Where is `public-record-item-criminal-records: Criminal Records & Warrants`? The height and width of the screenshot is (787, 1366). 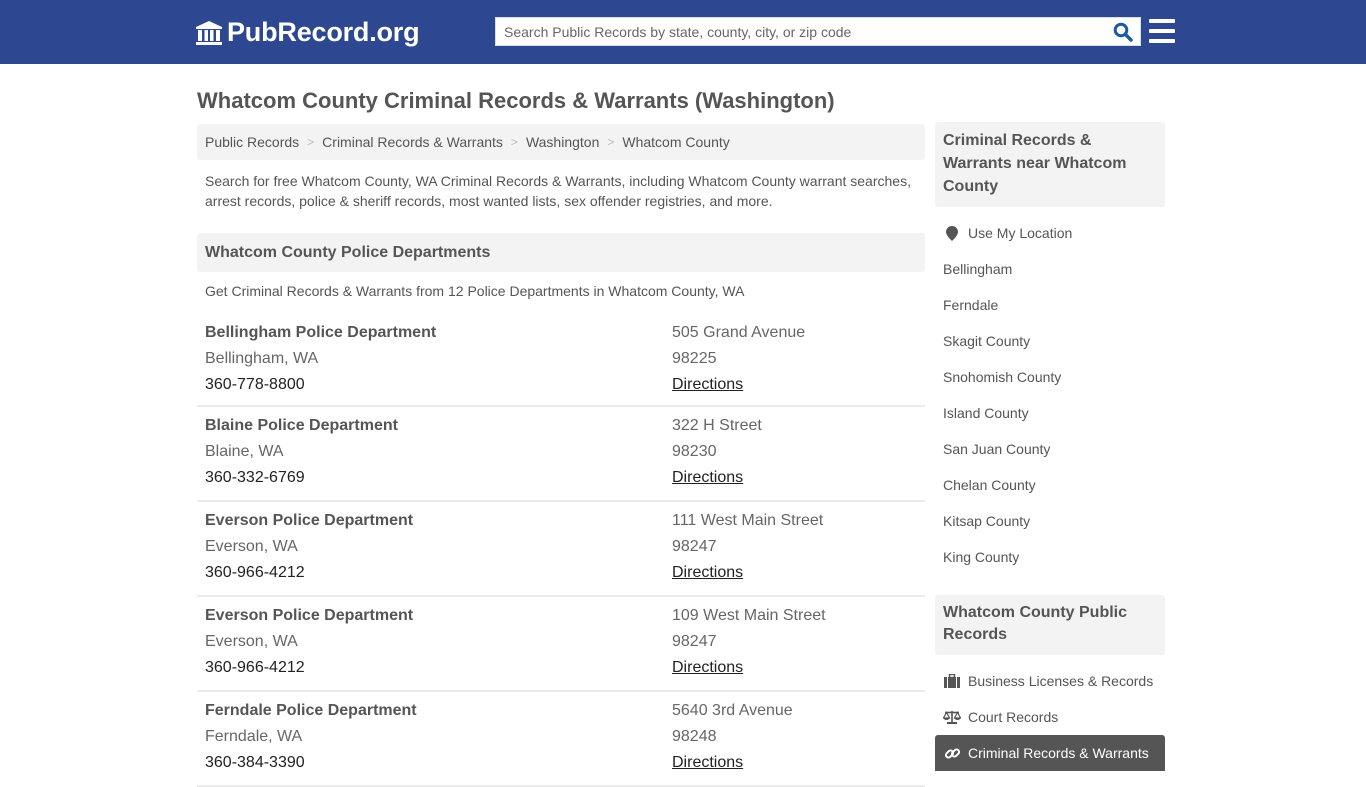
public-record-item-criminal-records: Criminal Records & Warrants is located at coordinates (1050, 753).